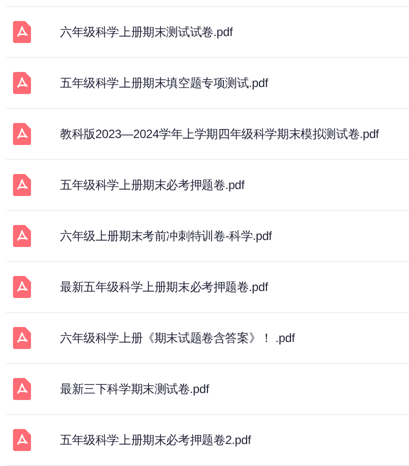 The height and width of the screenshot is (466, 409). I want to click on file-row: 五年级科学上册期末必考押题卷.pdf, so click(207, 185).